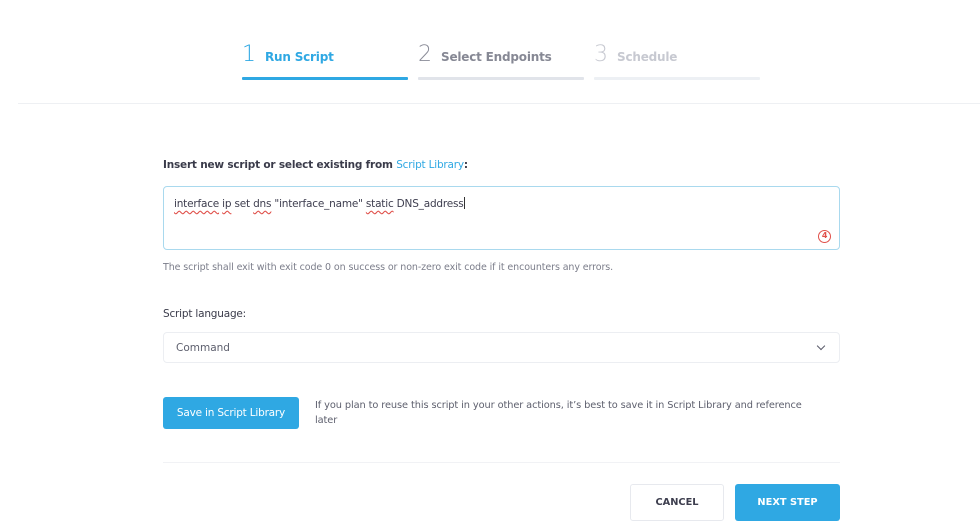  Describe the element at coordinates (299, 57) in the screenshot. I see `step-label: Run Script` at that location.